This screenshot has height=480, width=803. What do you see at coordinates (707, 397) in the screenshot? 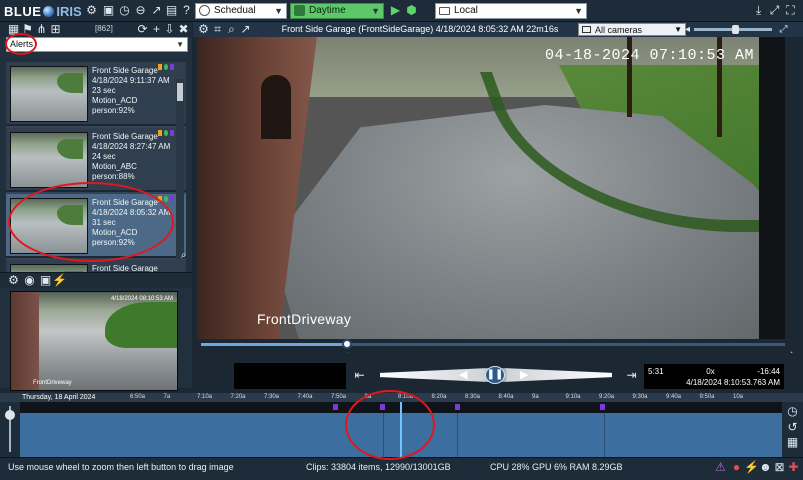
I see `timeline-tick-label: 9:50a` at bounding box center [707, 397].